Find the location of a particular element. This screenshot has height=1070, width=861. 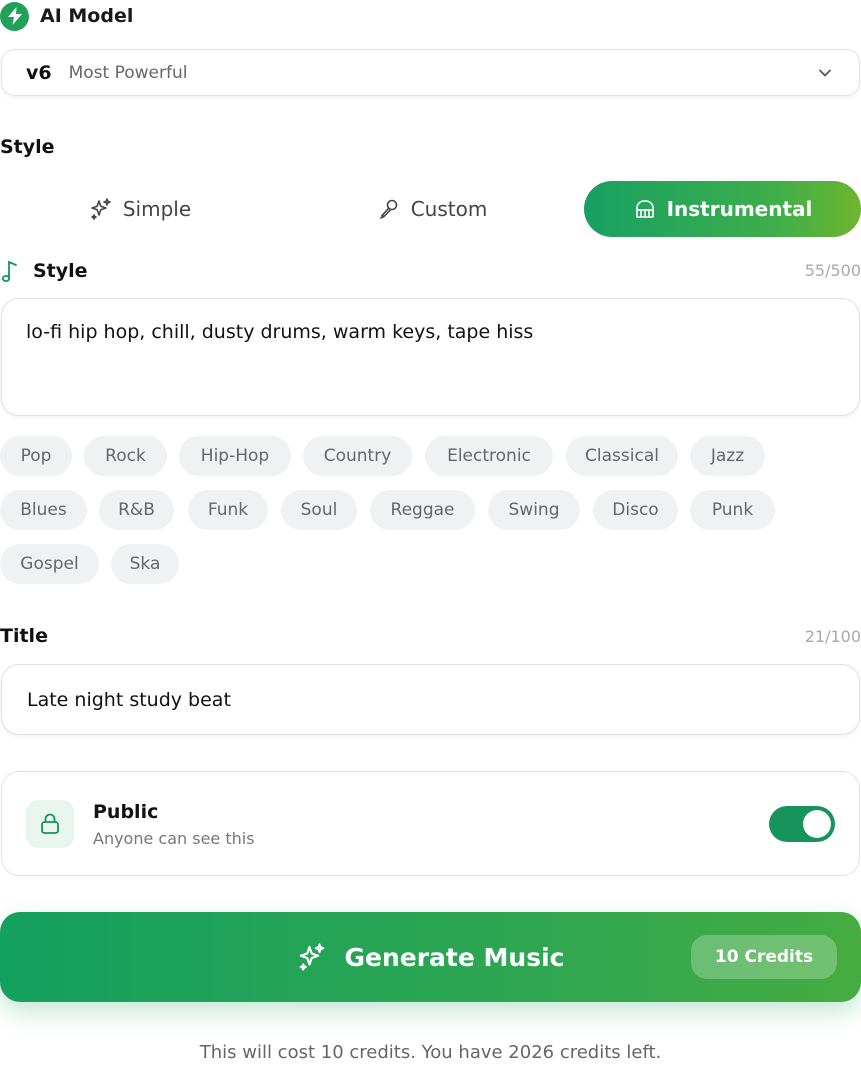

chevron-down-icon is located at coordinates (825, 73).